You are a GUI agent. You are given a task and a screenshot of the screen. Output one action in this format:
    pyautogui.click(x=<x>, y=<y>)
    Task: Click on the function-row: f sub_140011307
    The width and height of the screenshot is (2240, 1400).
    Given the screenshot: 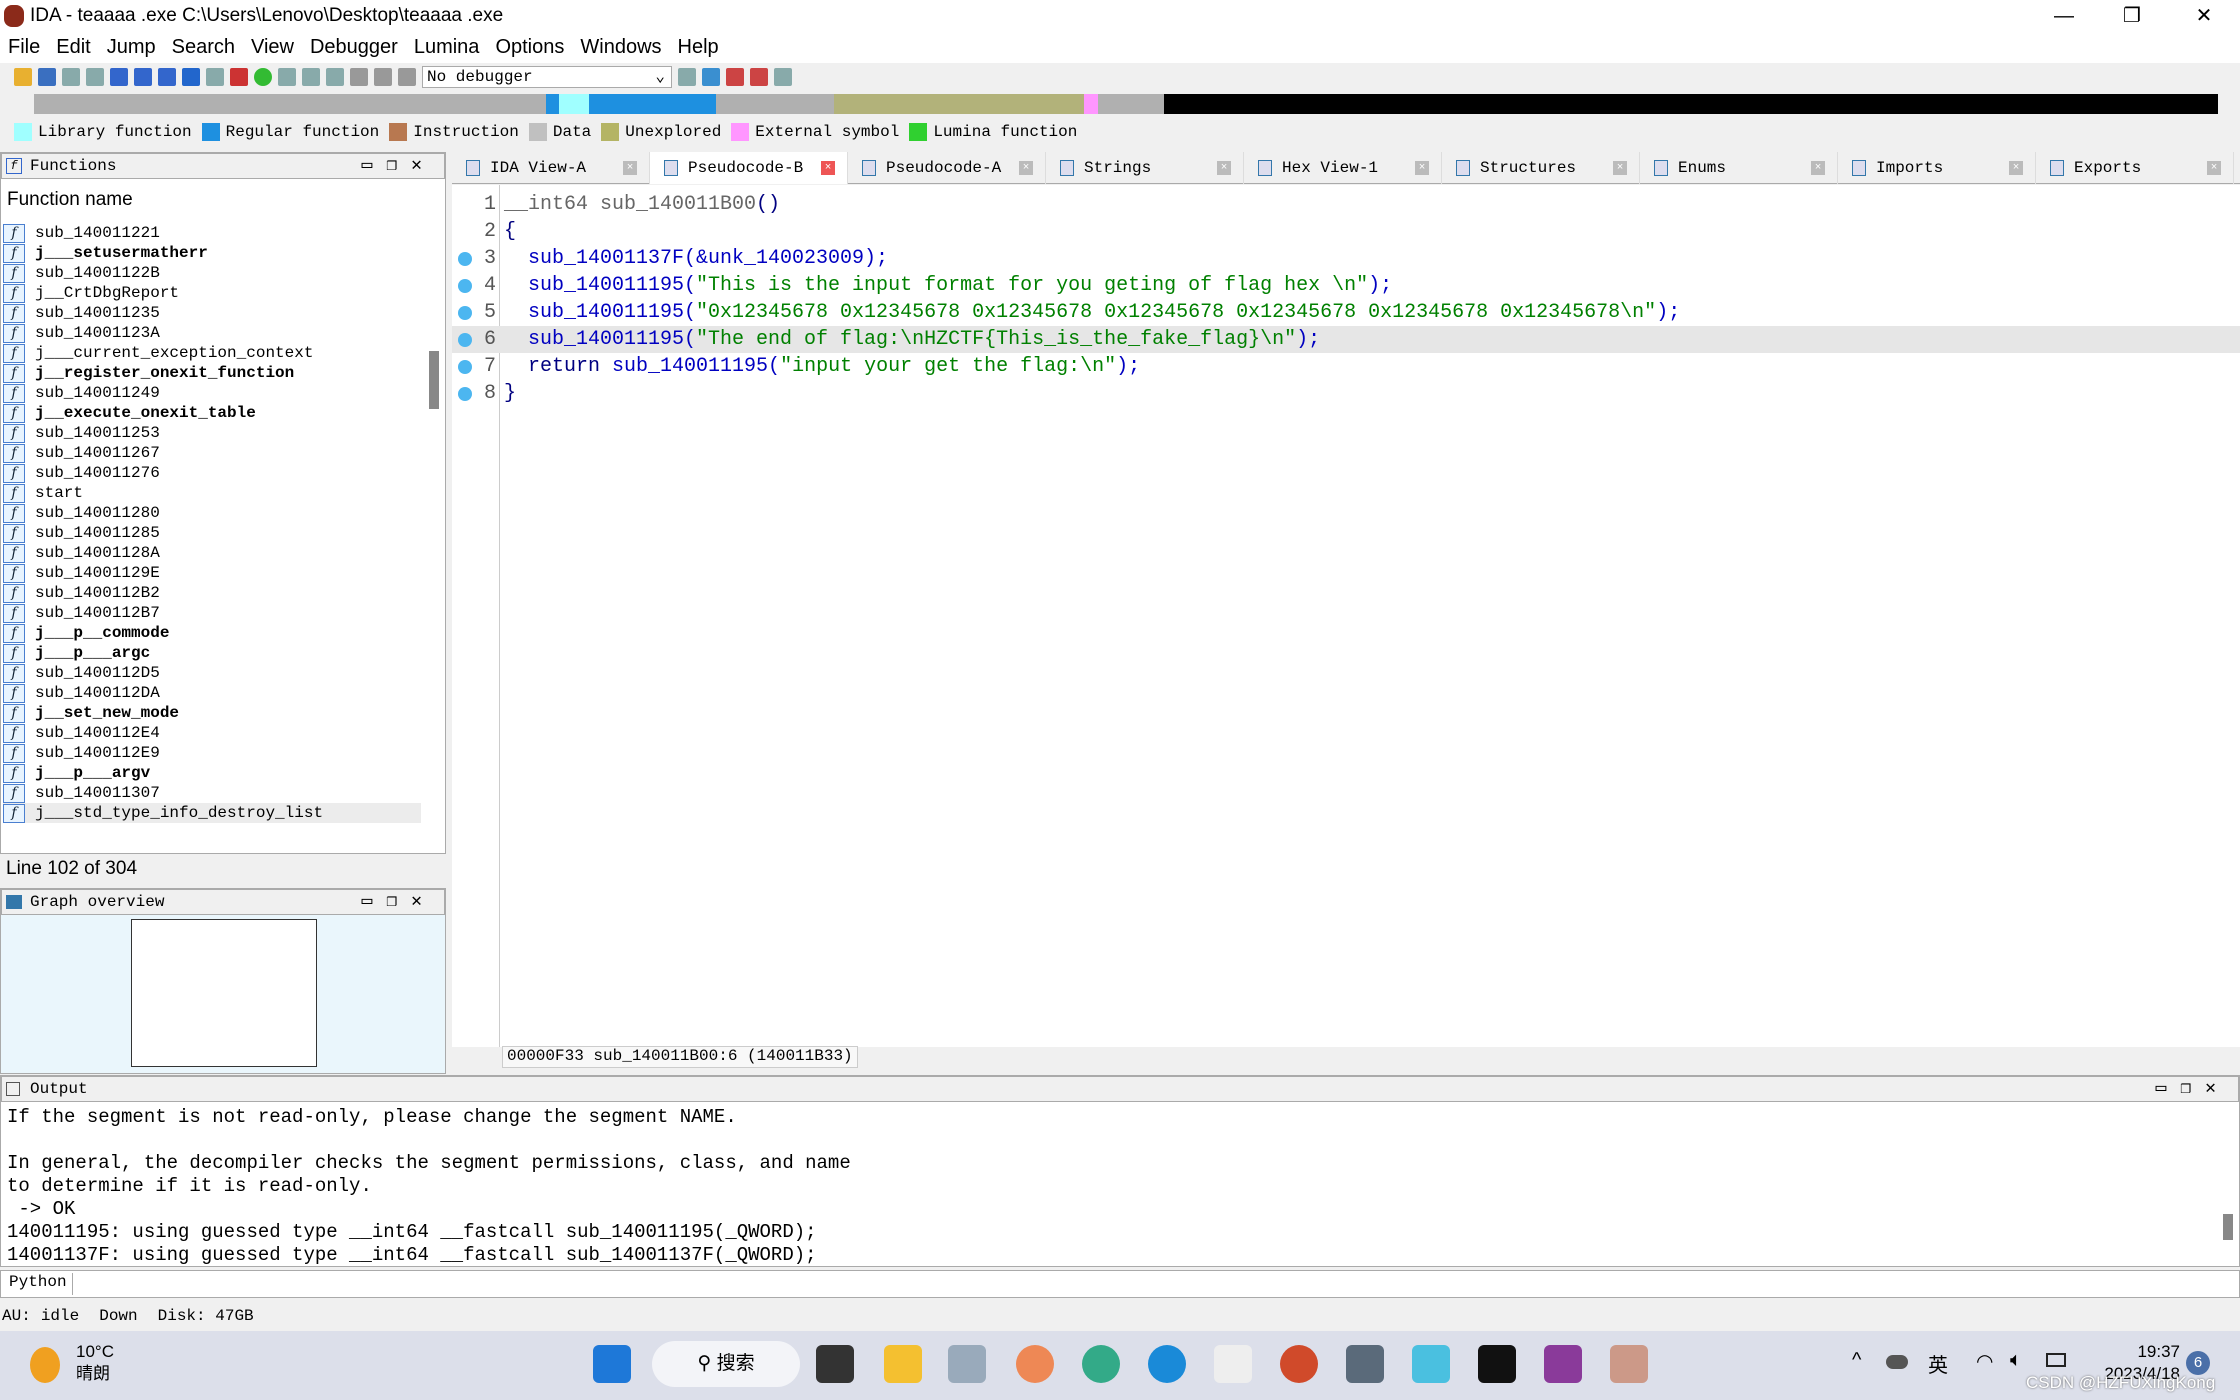 What is the action you would take?
    pyautogui.click(x=212, y=793)
    